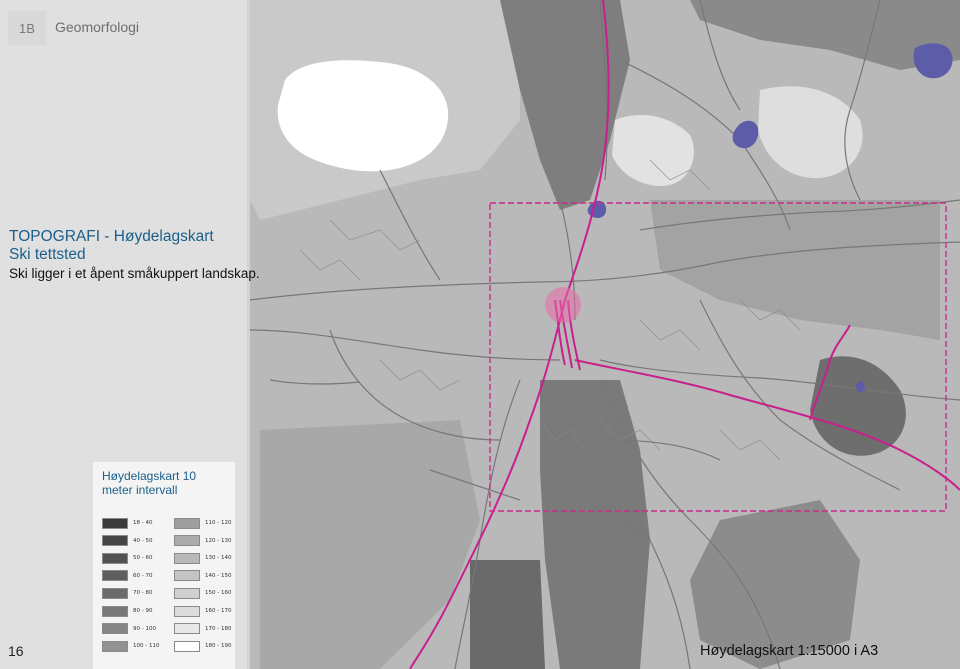 This screenshot has height=669, width=960. What do you see at coordinates (111, 236) in the screenshot?
I see `map-title: TOPOGRAFI - Høydelagskart` at bounding box center [111, 236].